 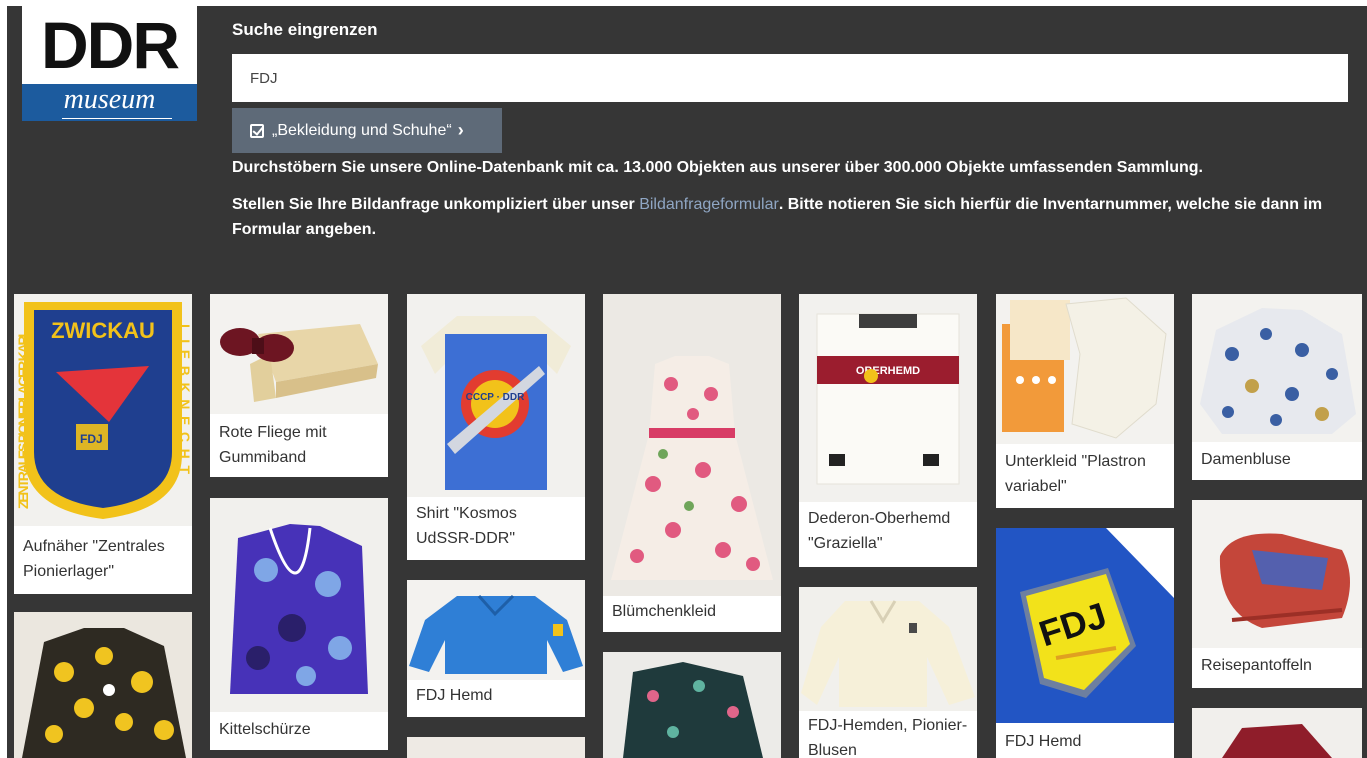 I want to click on result-card: CCCP · DDR Shirt "Kosmos UdSSR-DDR", so click(x=496, y=427).